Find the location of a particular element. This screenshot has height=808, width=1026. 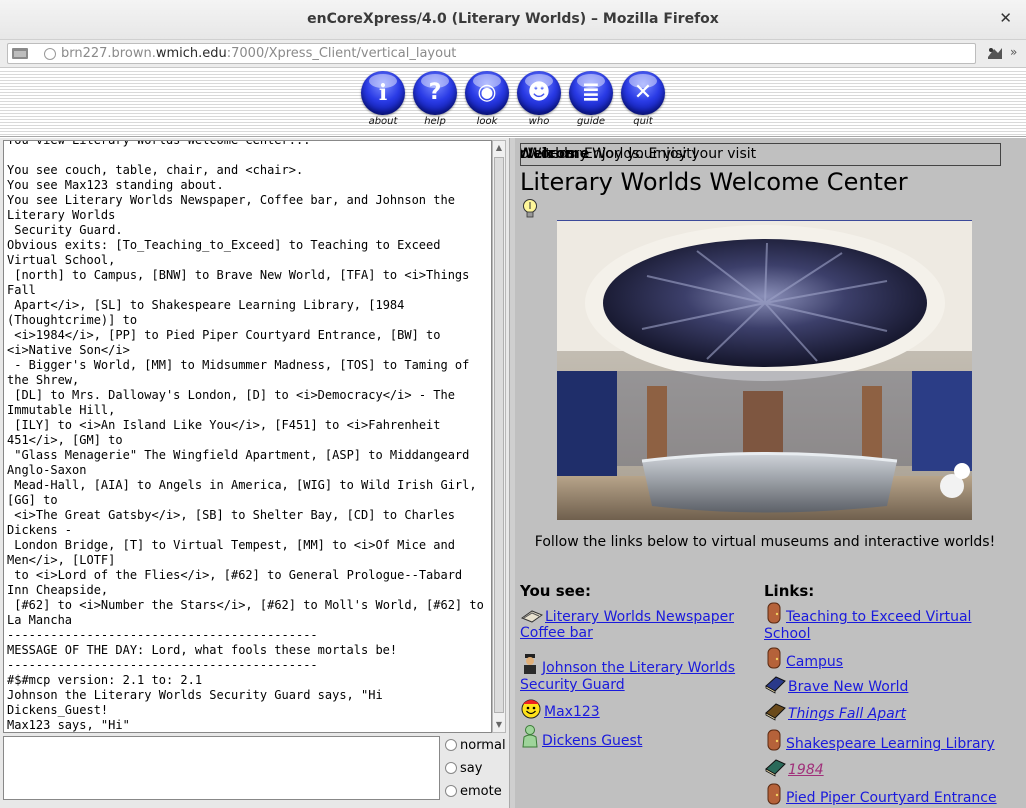

list-item: Shakespeare Learning Library is located at coordinates (879, 741).